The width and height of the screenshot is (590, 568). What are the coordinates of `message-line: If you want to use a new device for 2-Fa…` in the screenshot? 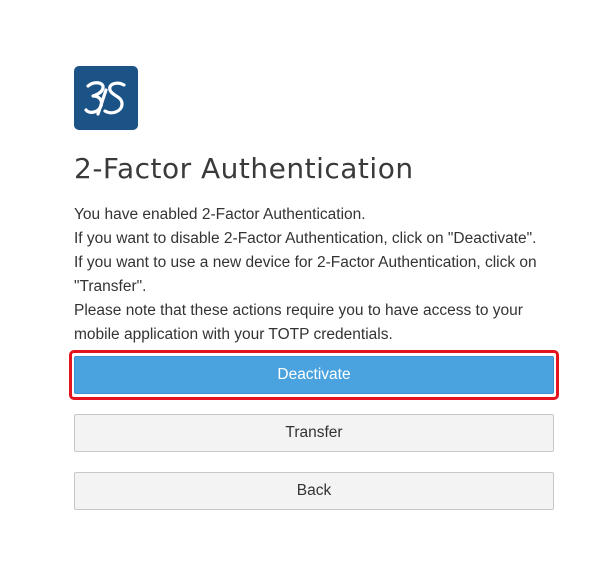 It's located at (305, 262).